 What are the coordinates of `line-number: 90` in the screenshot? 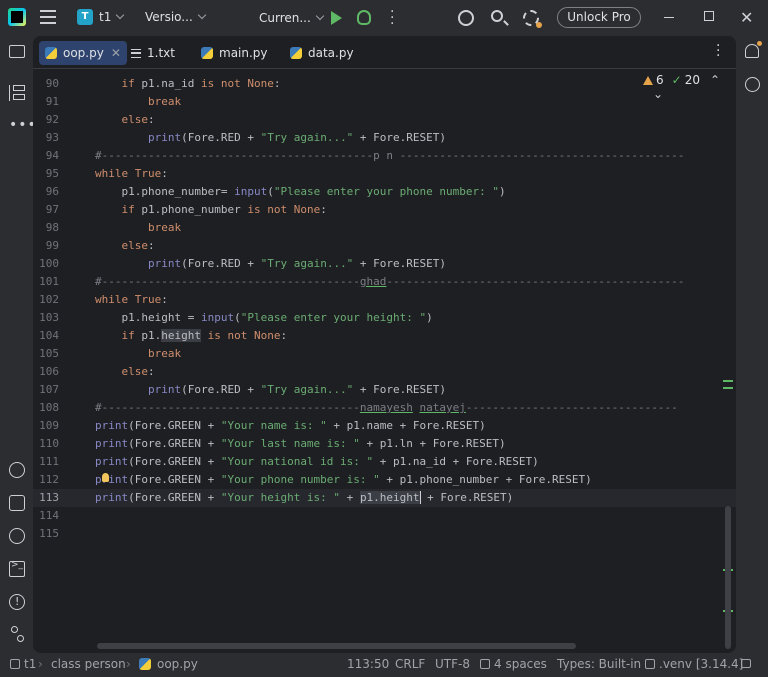 It's located at (46, 84).